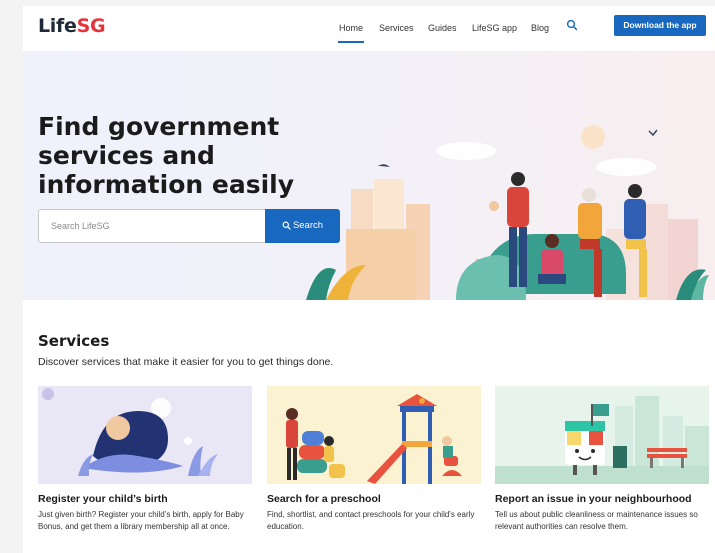  Describe the element at coordinates (660, 25) in the screenshot. I see `download-app-button: Download the app` at that location.